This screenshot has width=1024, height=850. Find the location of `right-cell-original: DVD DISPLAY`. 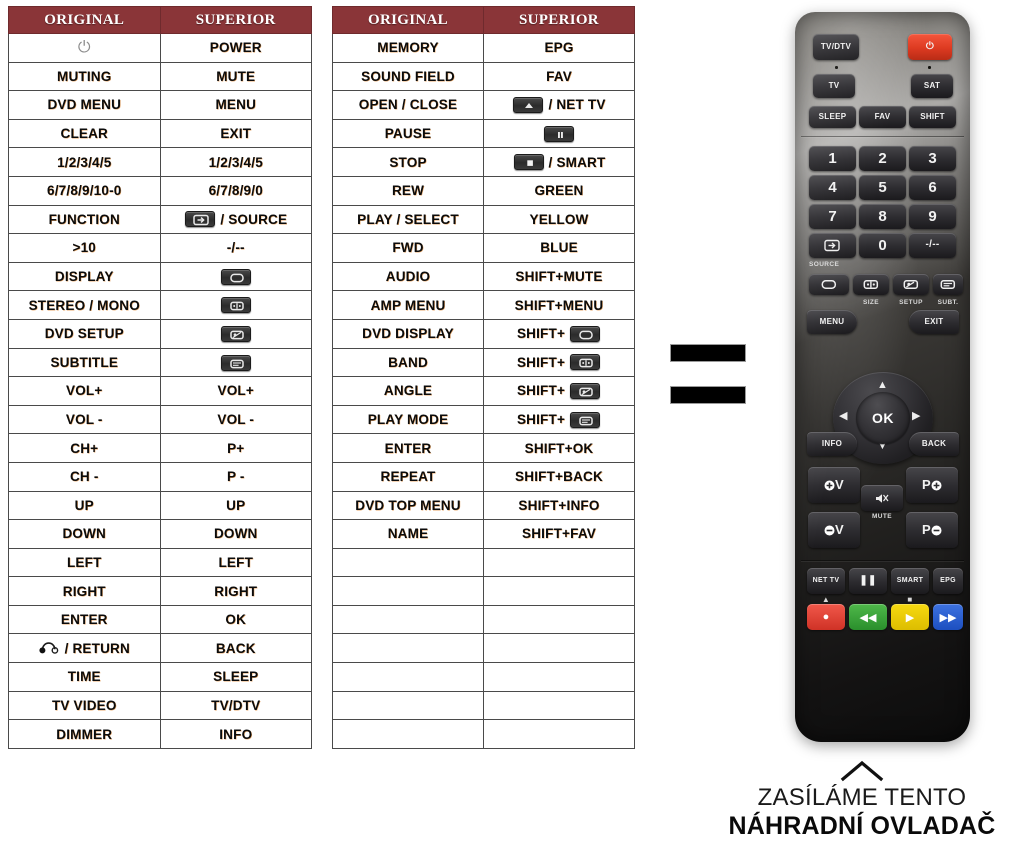

right-cell-original: DVD DISPLAY is located at coordinates (408, 333).